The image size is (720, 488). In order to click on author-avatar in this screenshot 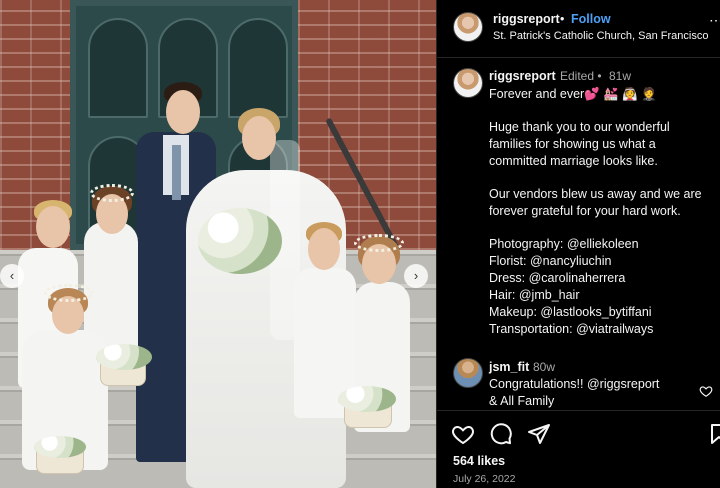, I will do `click(468, 27)`.